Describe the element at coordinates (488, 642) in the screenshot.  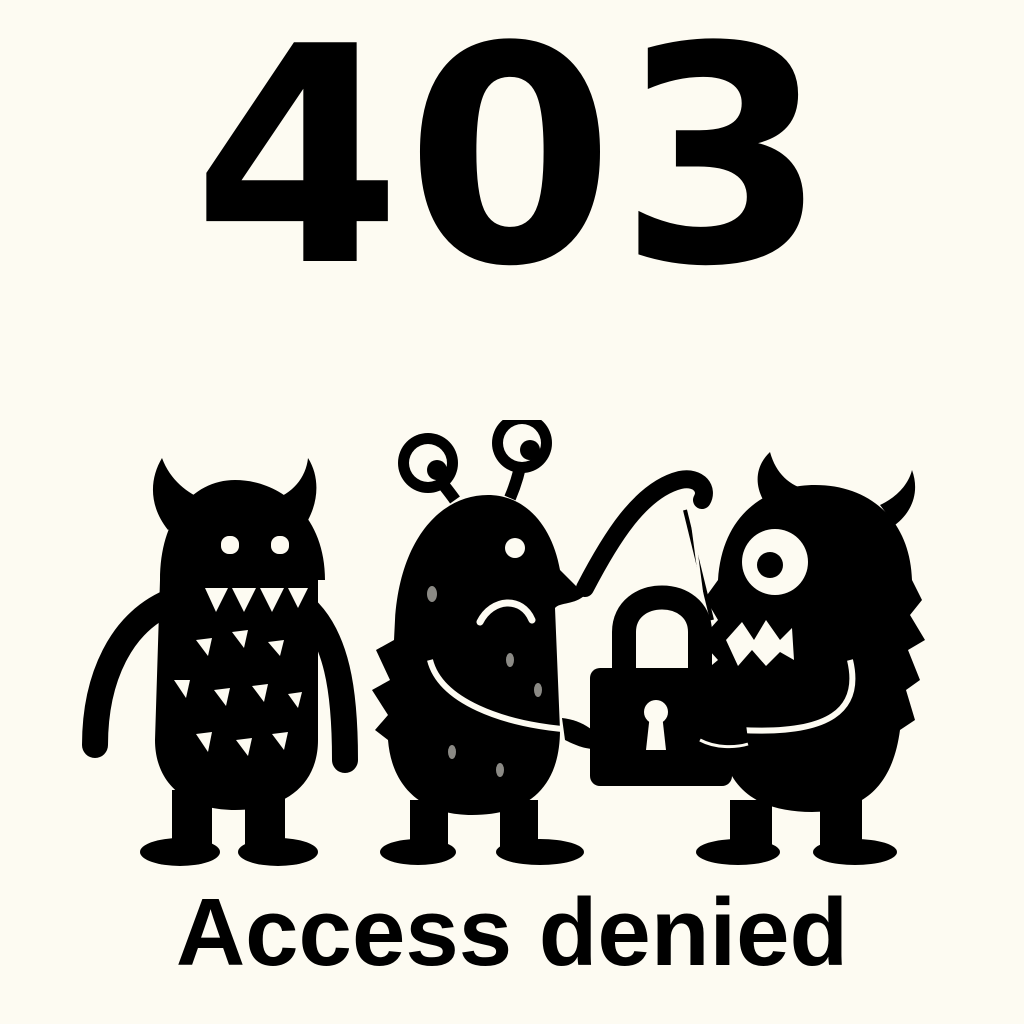
I see `sad-eyestalk-monster-icon` at that location.